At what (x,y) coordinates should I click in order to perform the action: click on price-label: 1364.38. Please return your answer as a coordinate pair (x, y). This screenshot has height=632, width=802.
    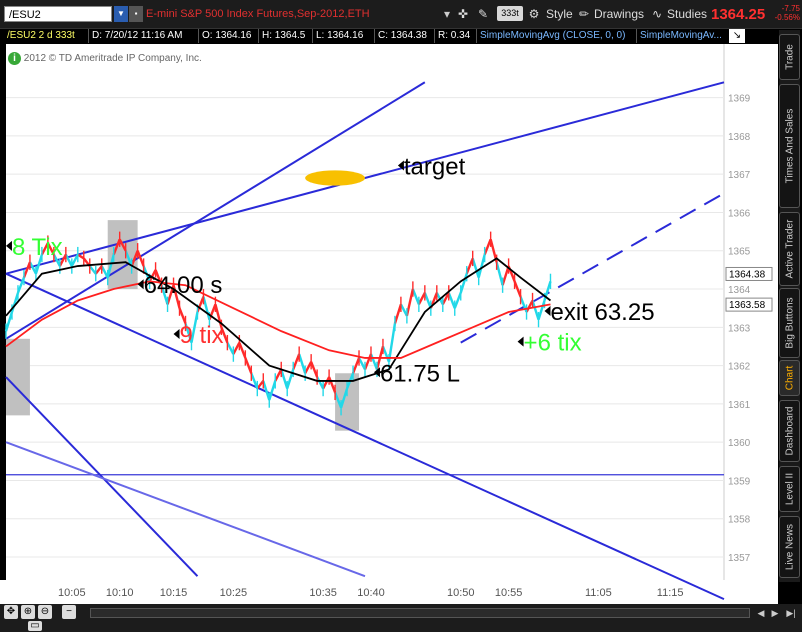
    Looking at the image, I should click on (747, 274).